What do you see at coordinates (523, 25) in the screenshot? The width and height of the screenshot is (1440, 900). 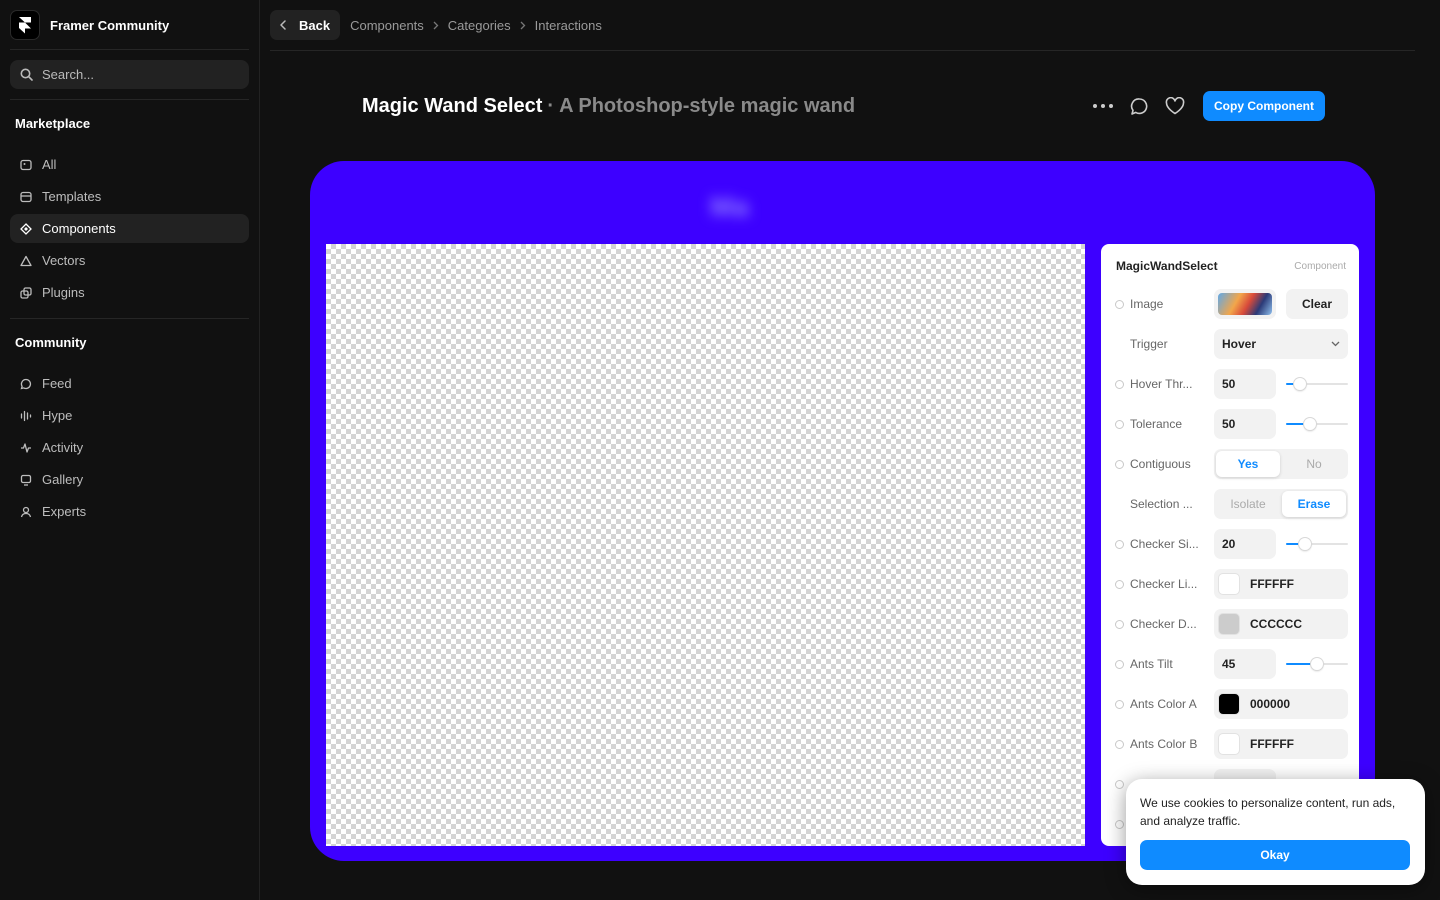 I see `chevron-right-icon` at bounding box center [523, 25].